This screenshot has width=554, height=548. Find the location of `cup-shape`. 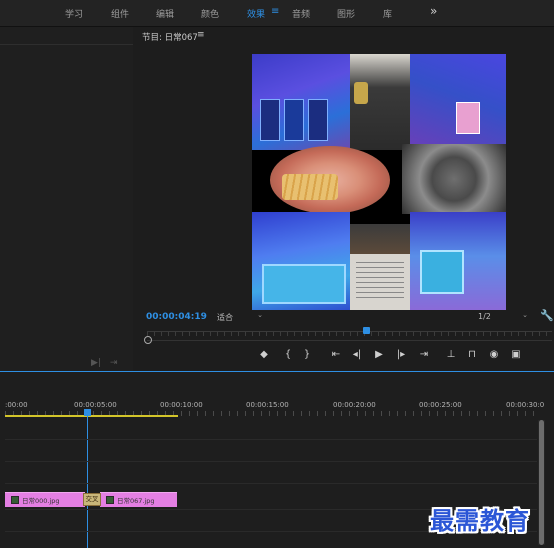

cup-shape is located at coordinates (361, 93).